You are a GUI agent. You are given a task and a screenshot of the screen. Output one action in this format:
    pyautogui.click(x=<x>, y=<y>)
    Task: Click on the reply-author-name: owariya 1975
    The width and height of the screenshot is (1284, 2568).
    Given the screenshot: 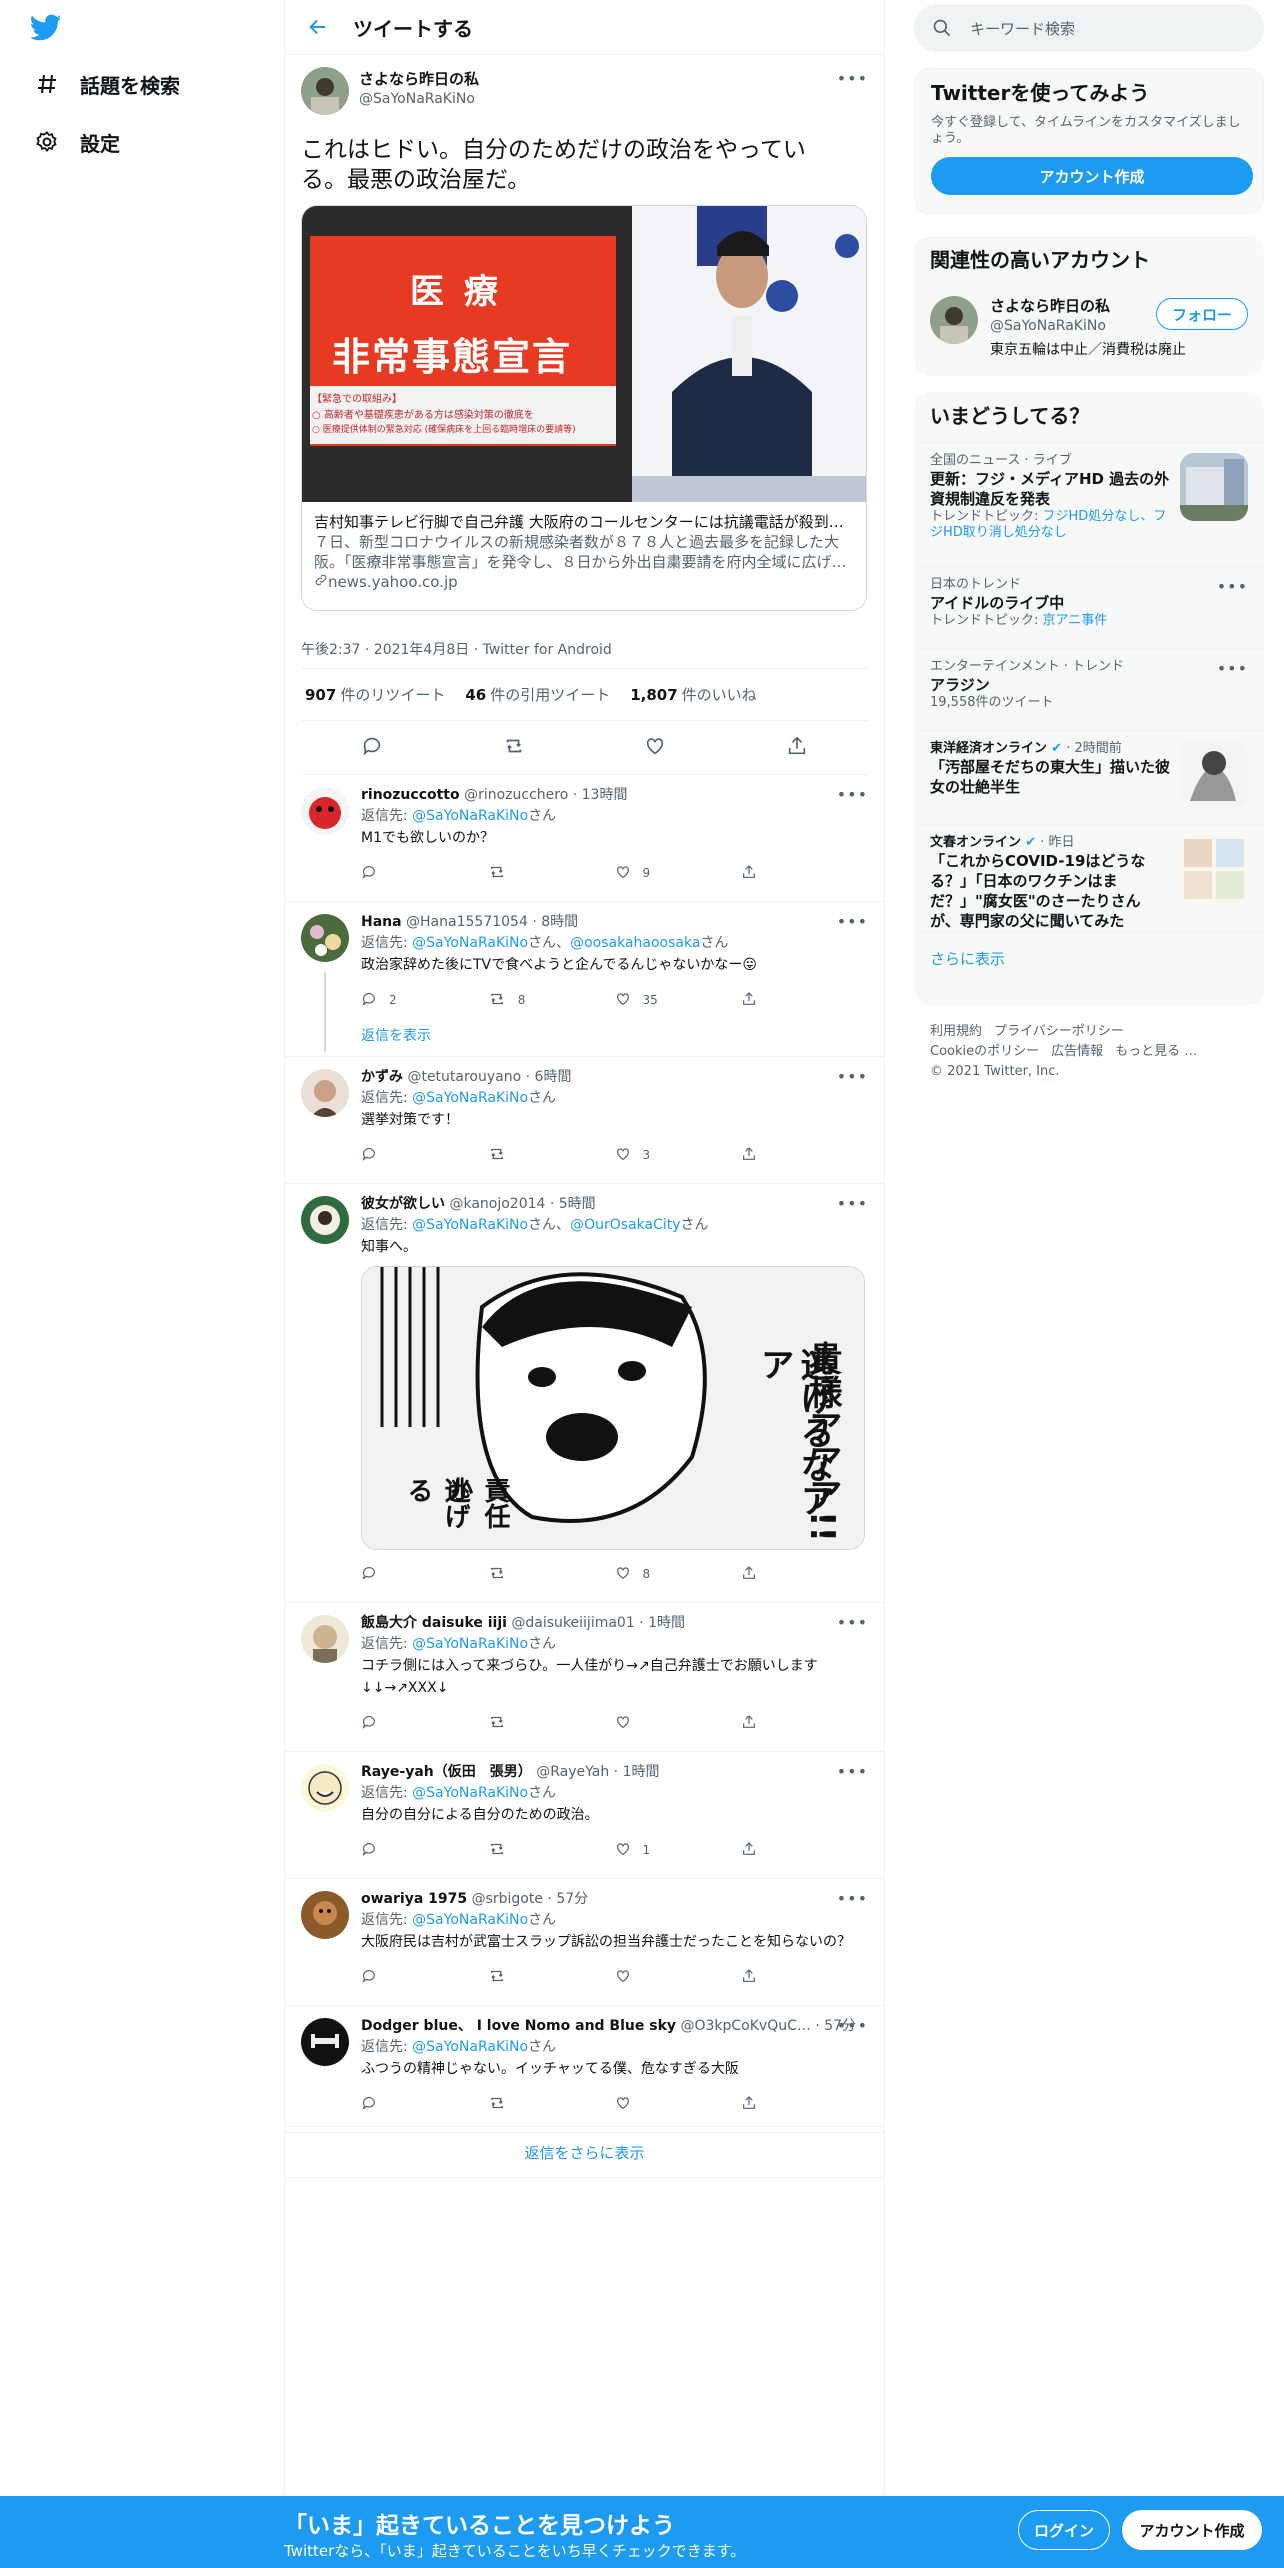 What is the action you would take?
    pyautogui.click(x=414, y=1899)
    